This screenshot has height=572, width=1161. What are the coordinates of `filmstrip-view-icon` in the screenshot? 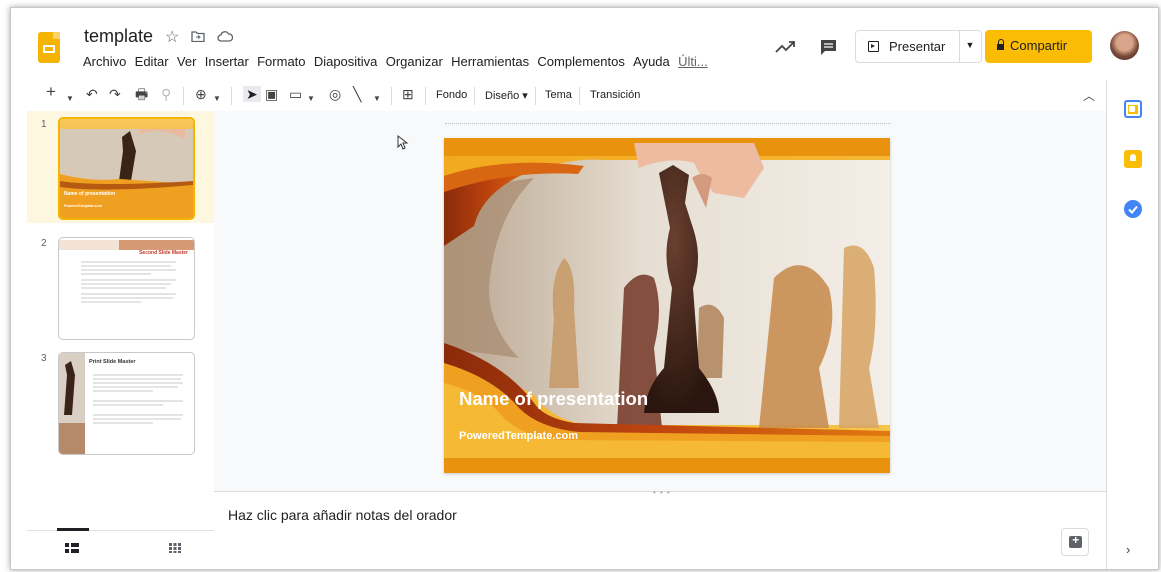 It's located at (72, 548).